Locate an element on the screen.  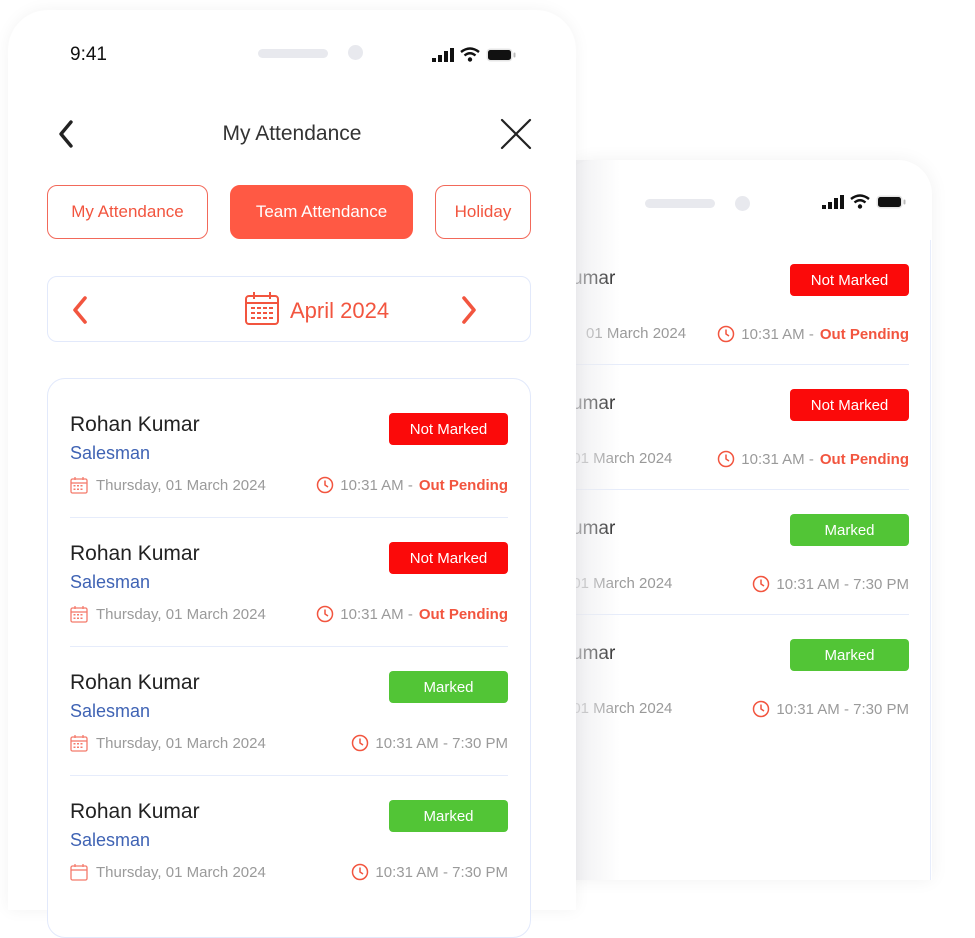
tab-my-attendance: My Attendance is located at coordinates (127, 212).